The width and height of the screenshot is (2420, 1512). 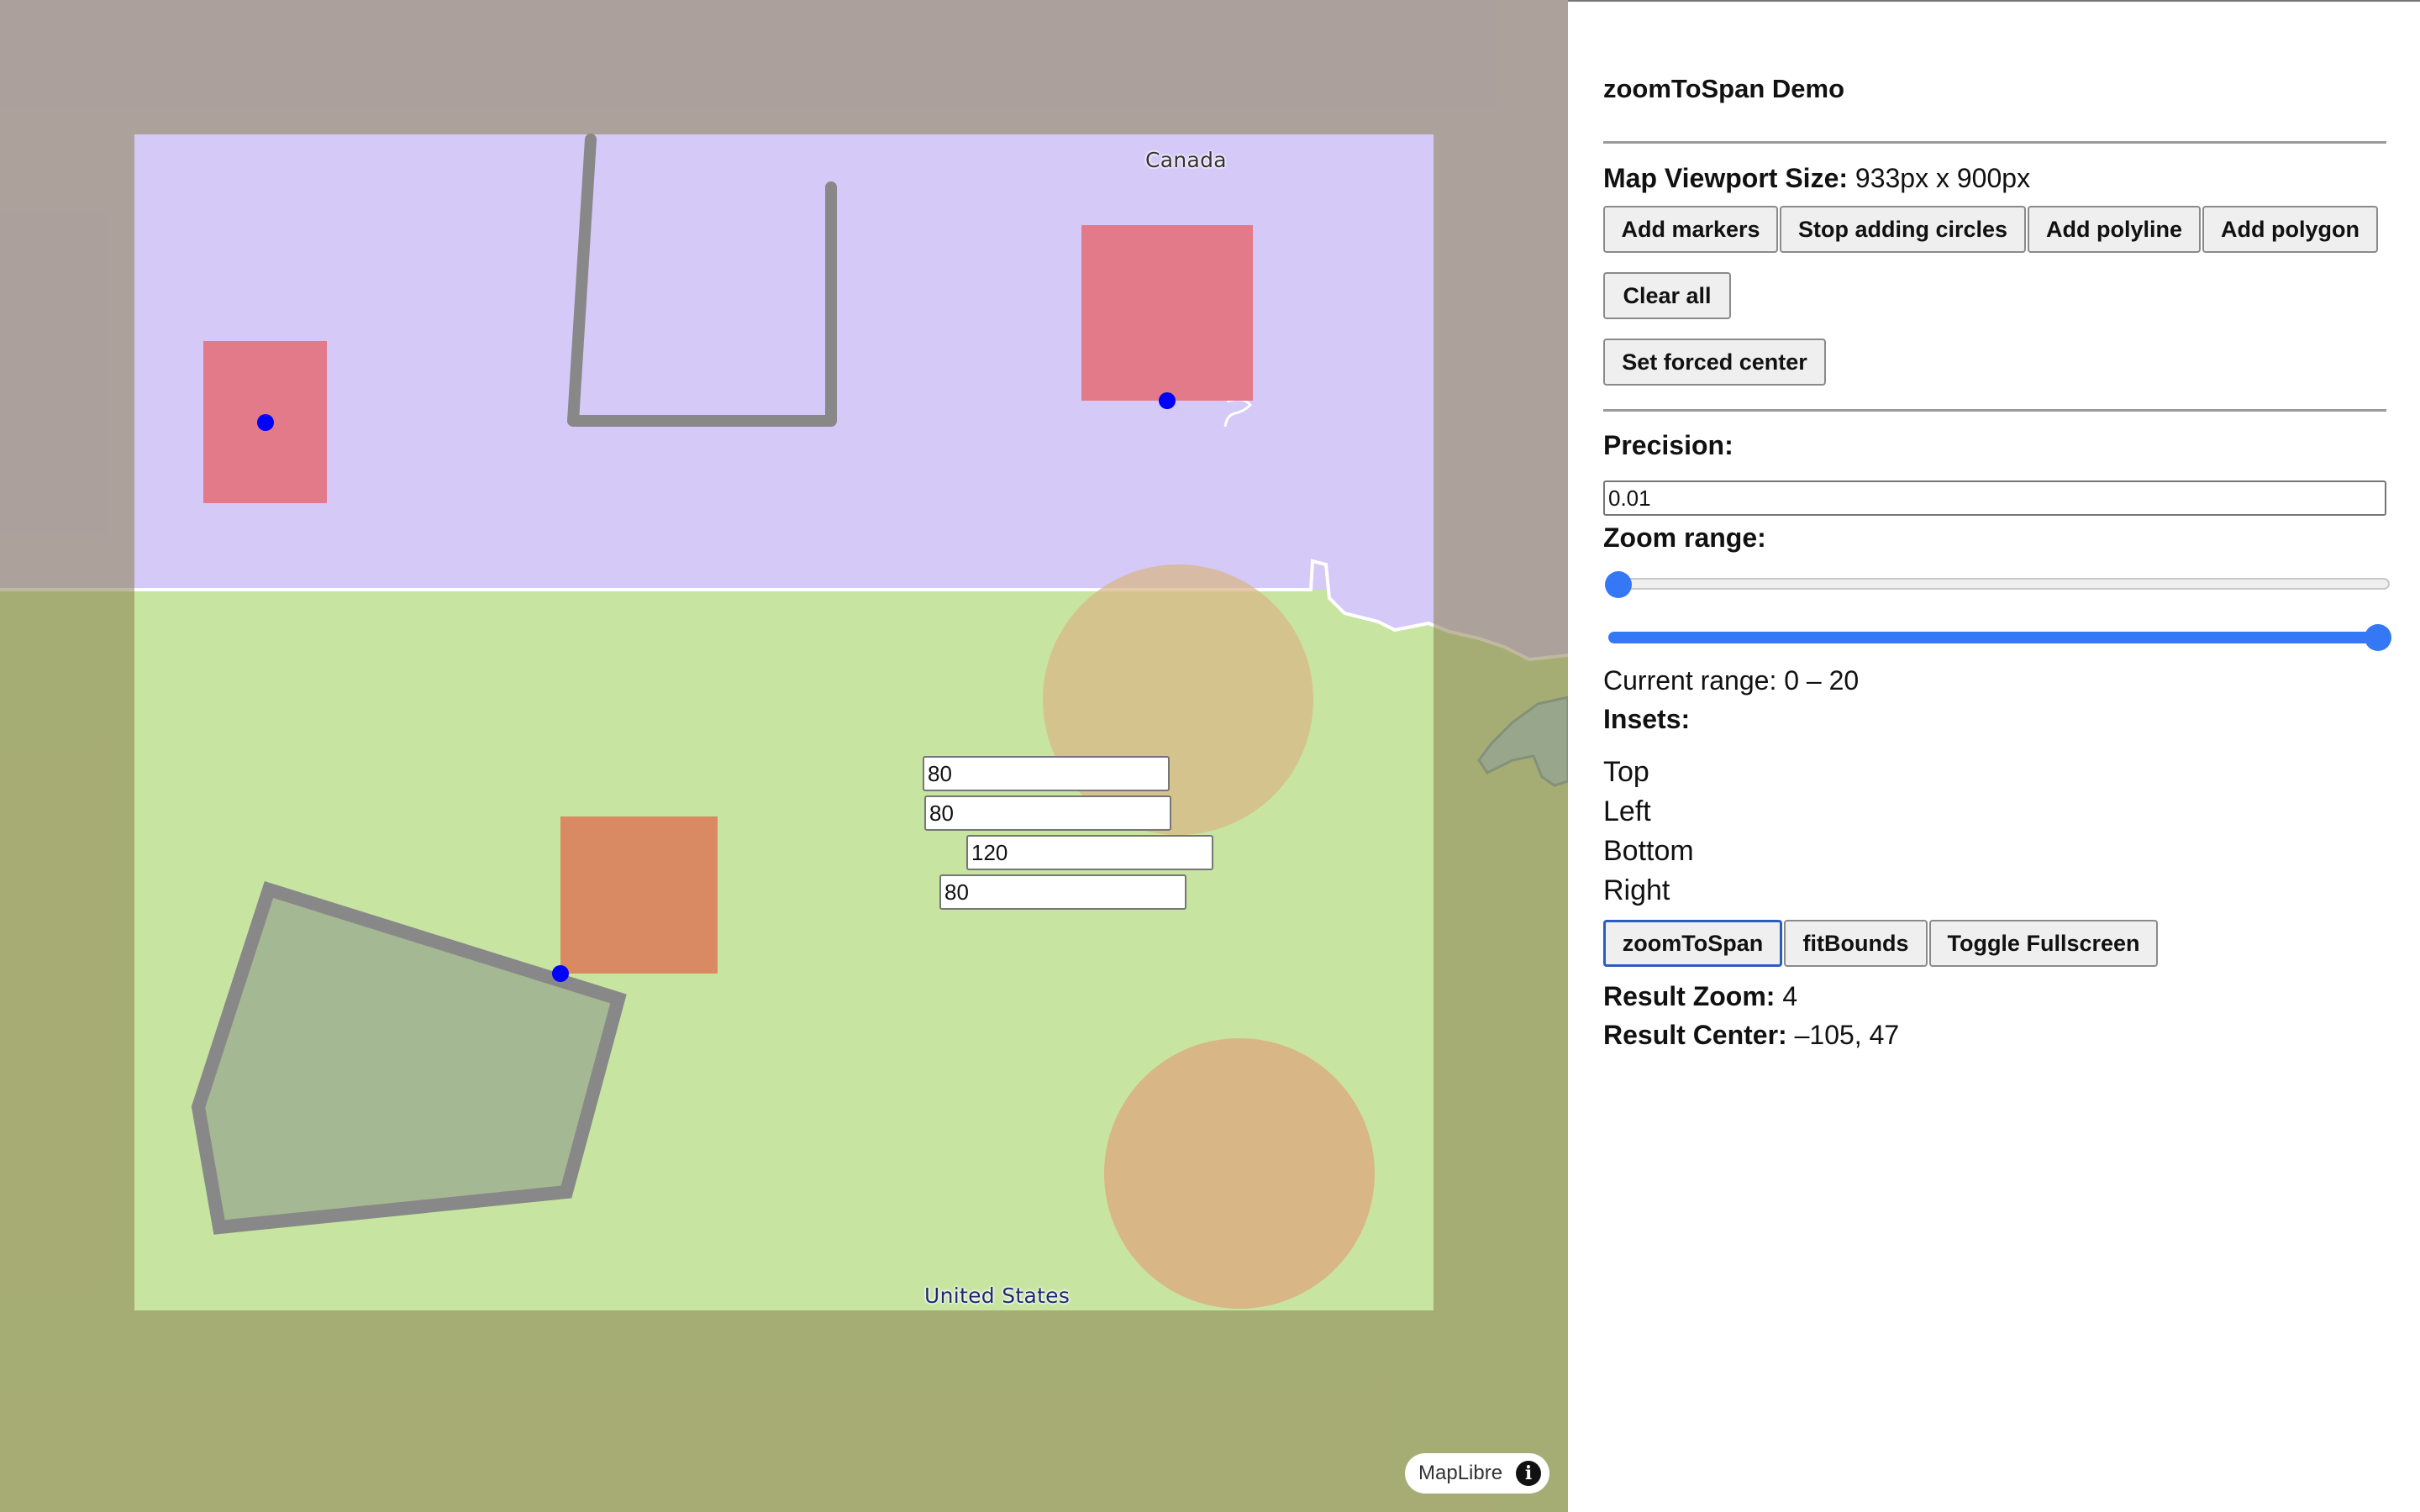 What do you see at coordinates (2290, 229) in the screenshot?
I see `add-polygon-button: Add polygon` at bounding box center [2290, 229].